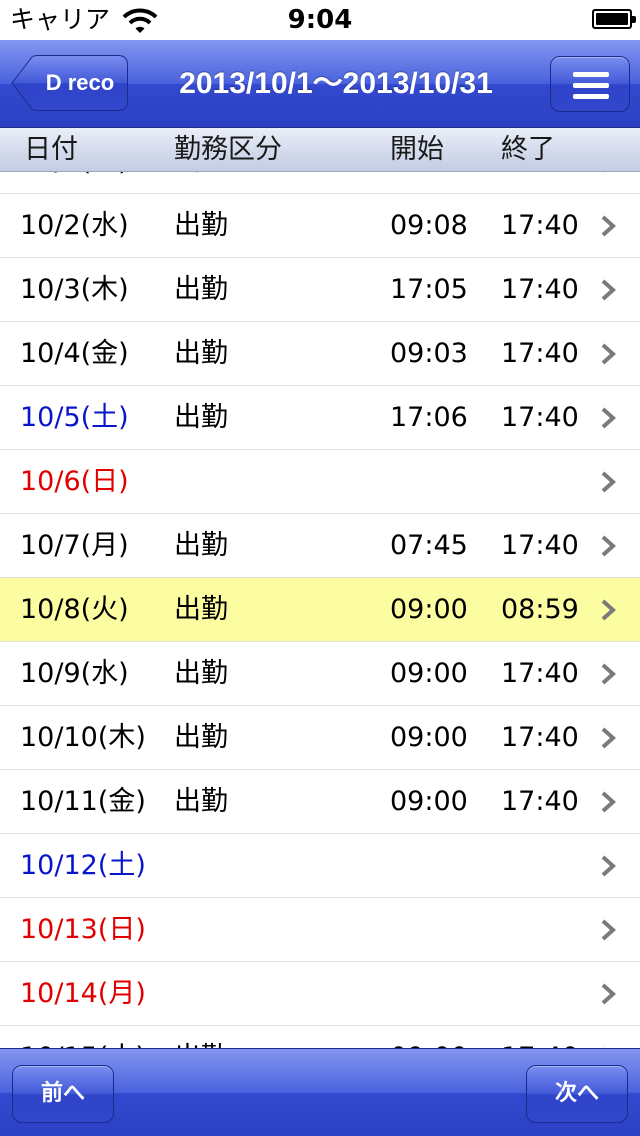 The image size is (640, 1136). What do you see at coordinates (320, 546) in the screenshot?
I see `table-row: 10/7(月) 出勤 07:45 17:40` at bounding box center [320, 546].